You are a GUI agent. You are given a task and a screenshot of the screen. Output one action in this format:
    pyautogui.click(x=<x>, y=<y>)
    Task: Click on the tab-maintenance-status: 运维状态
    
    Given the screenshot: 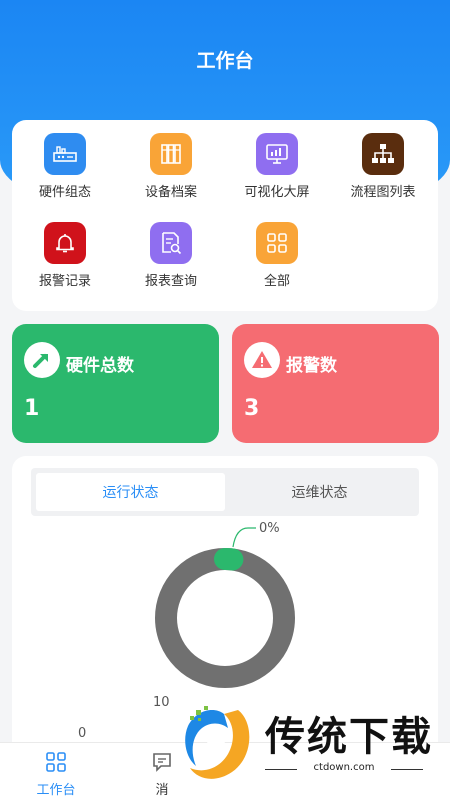 What is the action you would take?
    pyautogui.click(x=319, y=492)
    